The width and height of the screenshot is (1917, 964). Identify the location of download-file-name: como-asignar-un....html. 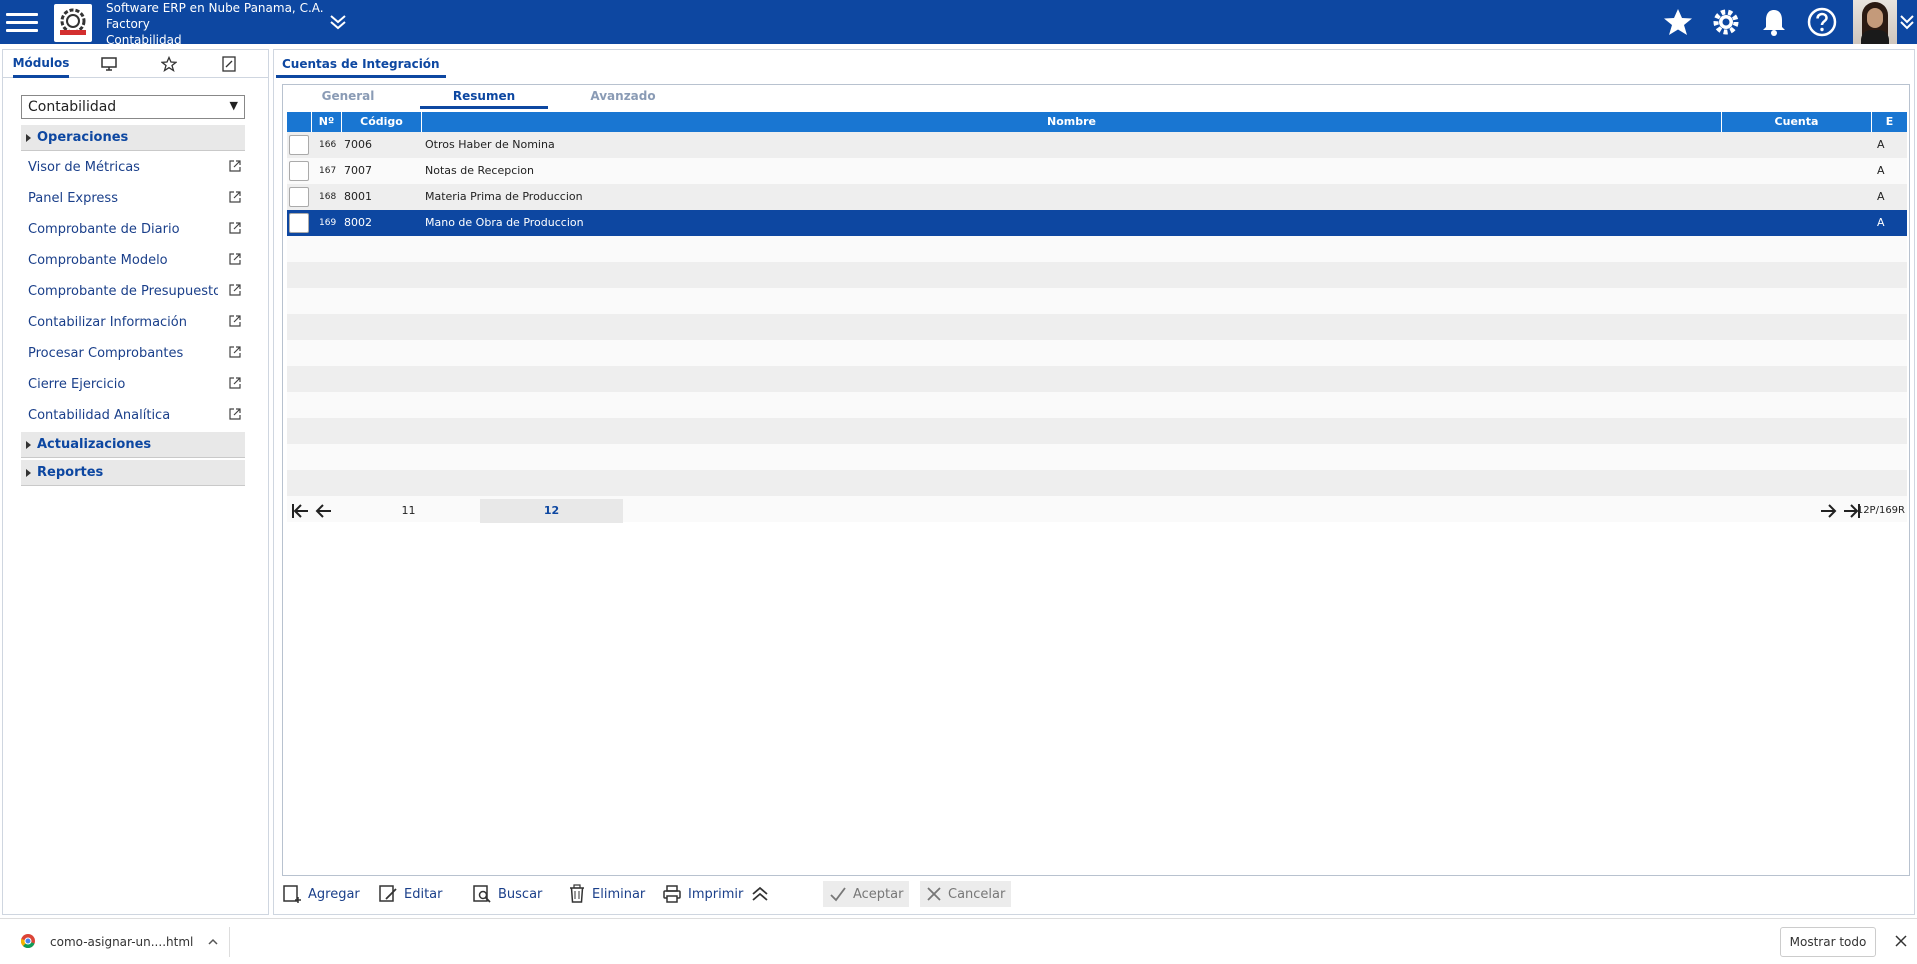
(122, 942).